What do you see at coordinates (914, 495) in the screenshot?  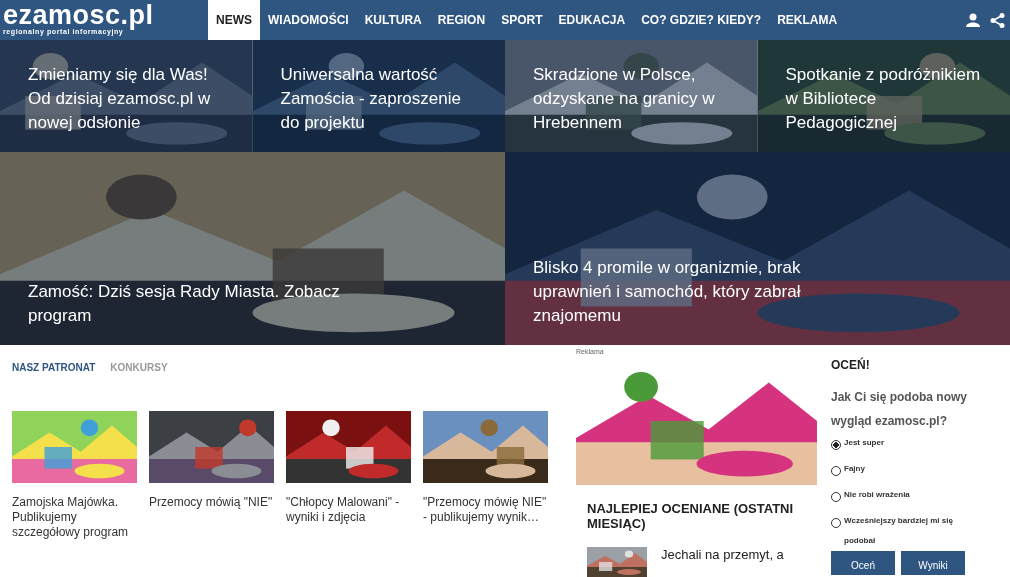 I see `option-label: Nie robi wrażenia` at bounding box center [914, 495].